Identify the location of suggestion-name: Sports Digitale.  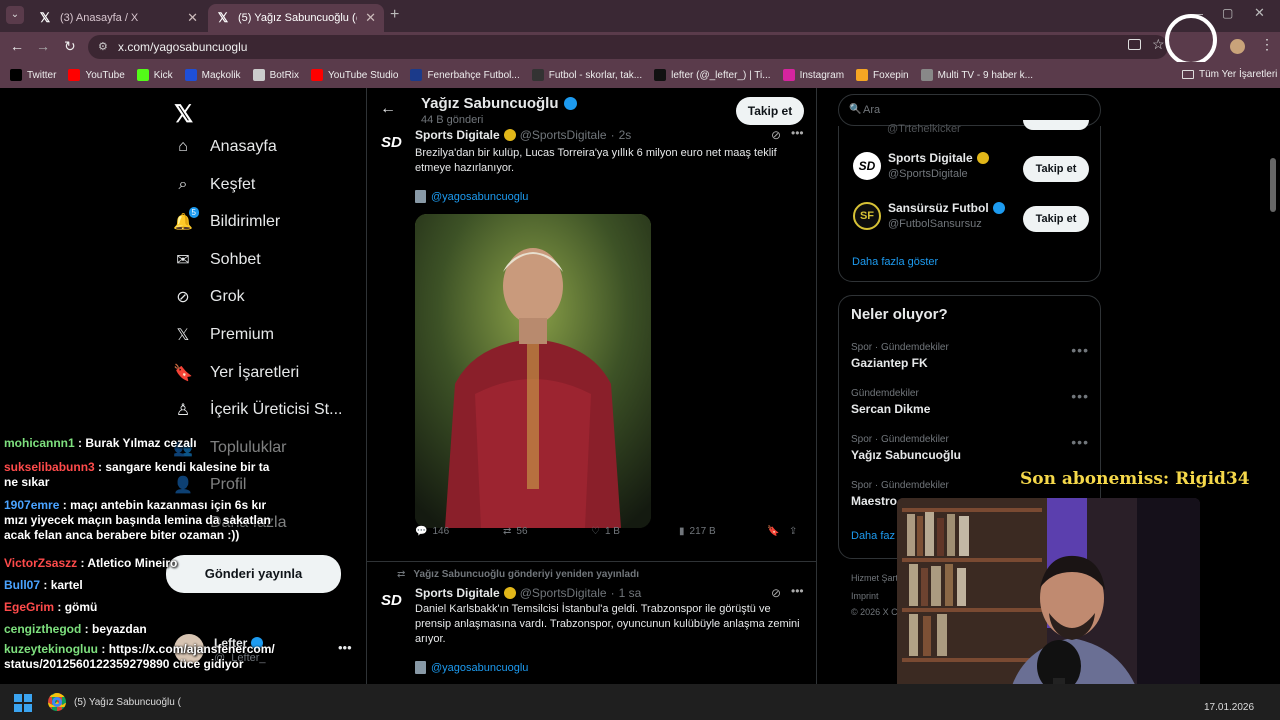
(930, 158).